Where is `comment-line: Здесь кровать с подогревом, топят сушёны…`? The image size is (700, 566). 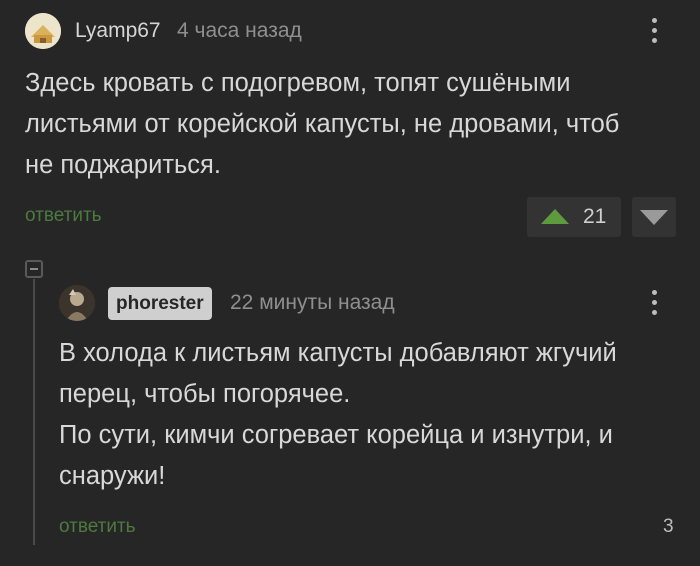
comment-line: Здесь кровать с подогревом, топят сушёны… is located at coordinates (298, 83).